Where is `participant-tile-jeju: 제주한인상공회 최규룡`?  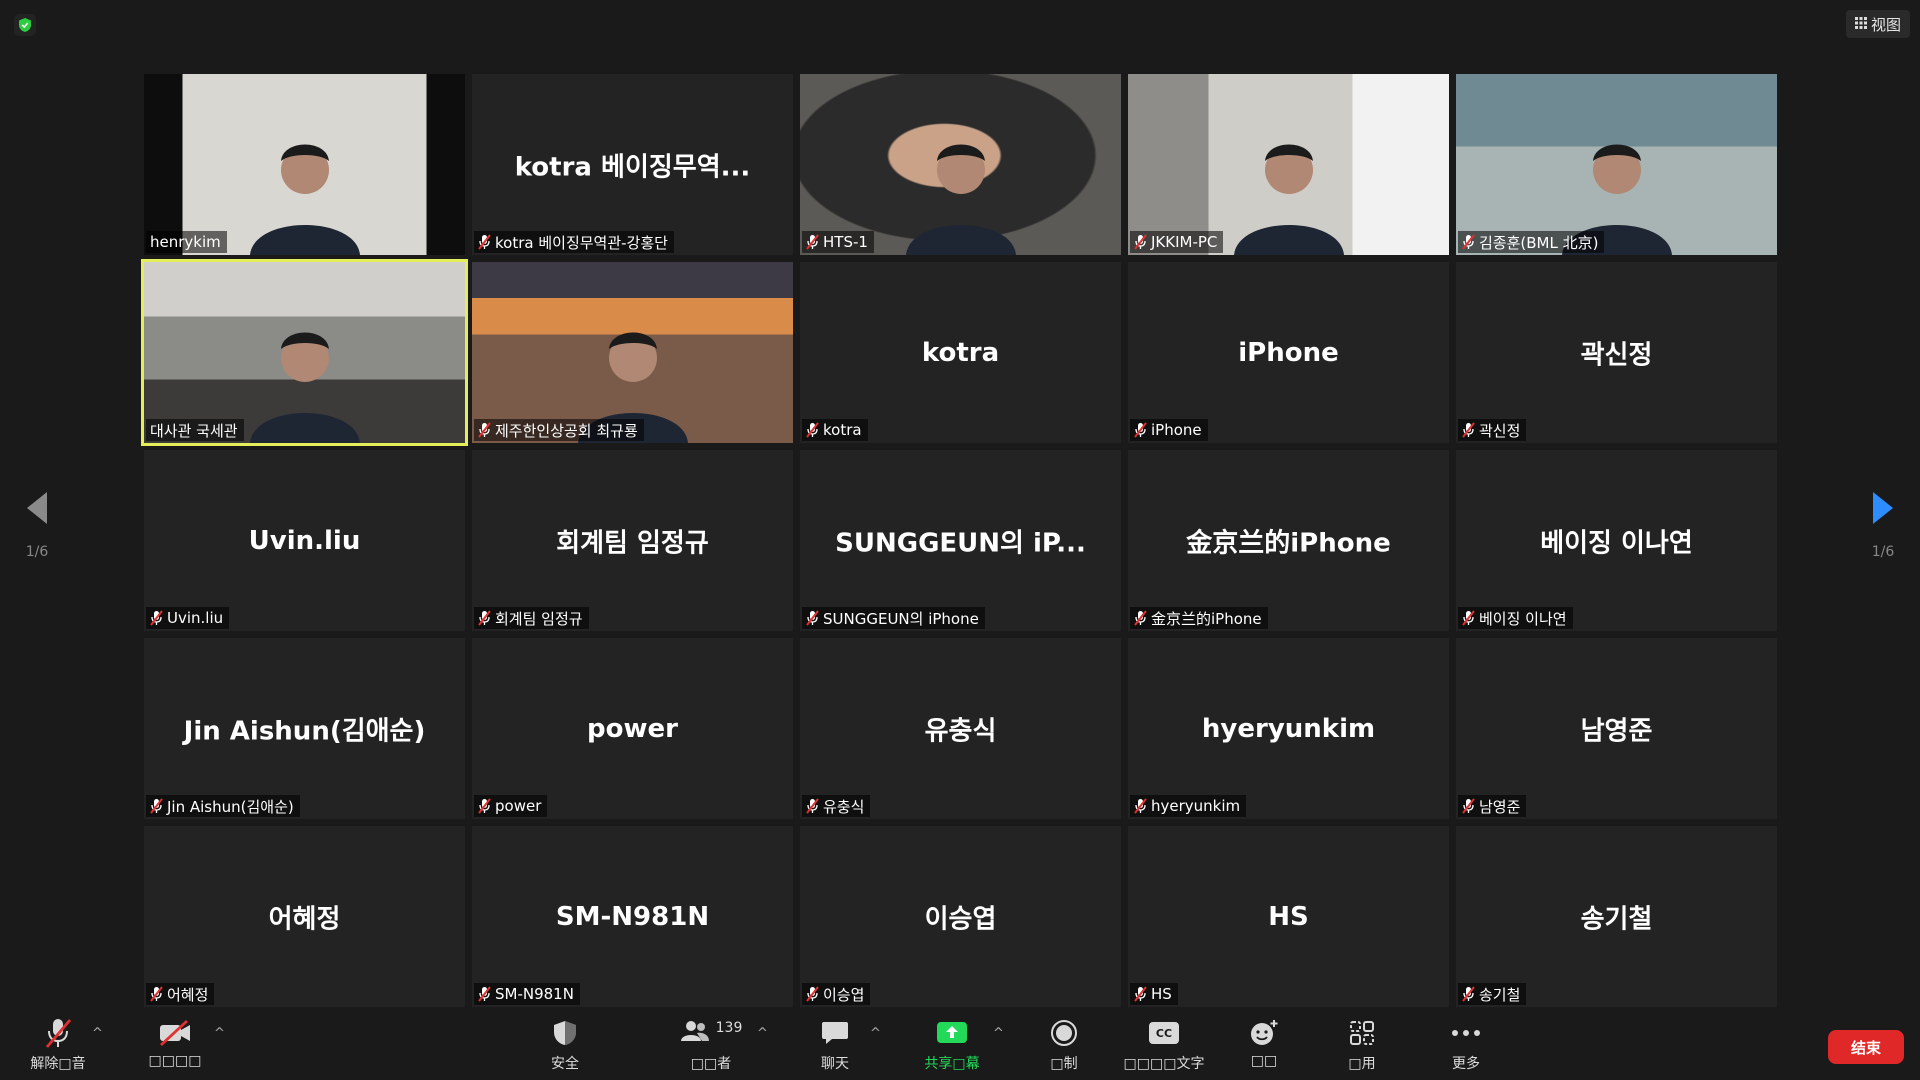 participant-tile-jeju: 제주한인상공회 최규룡 is located at coordinates (632, 352).